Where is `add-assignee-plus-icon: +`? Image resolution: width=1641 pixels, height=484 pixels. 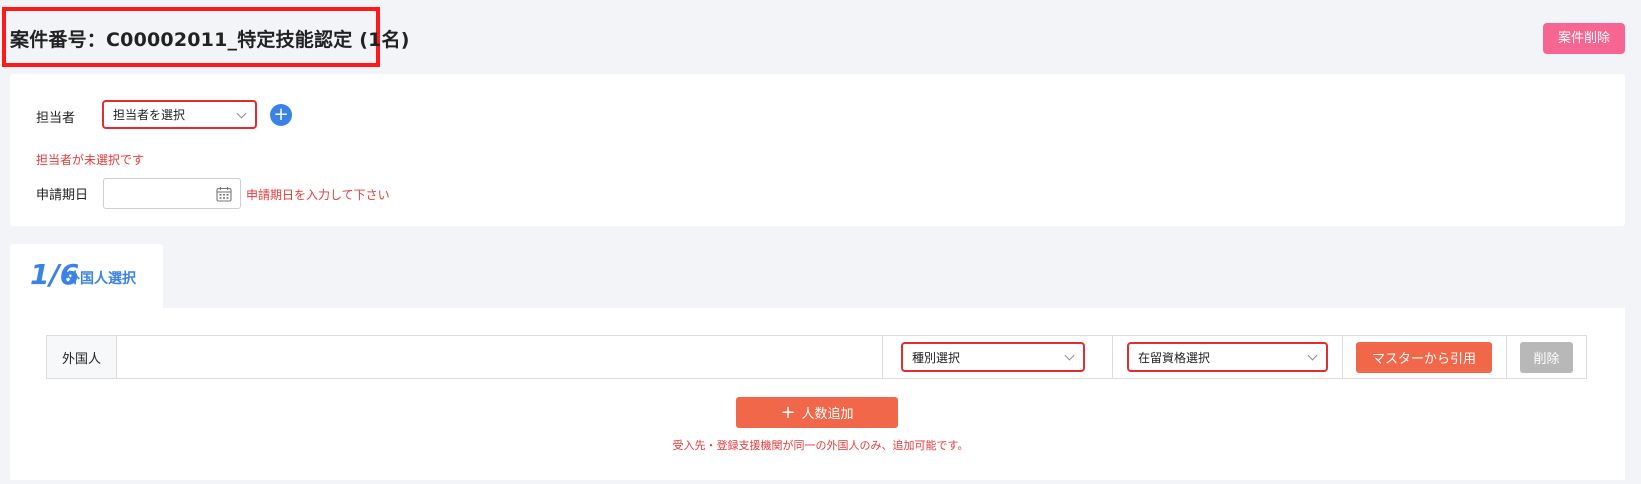
add-assignee-plus-icon: + is located at coordinates (281, 115).